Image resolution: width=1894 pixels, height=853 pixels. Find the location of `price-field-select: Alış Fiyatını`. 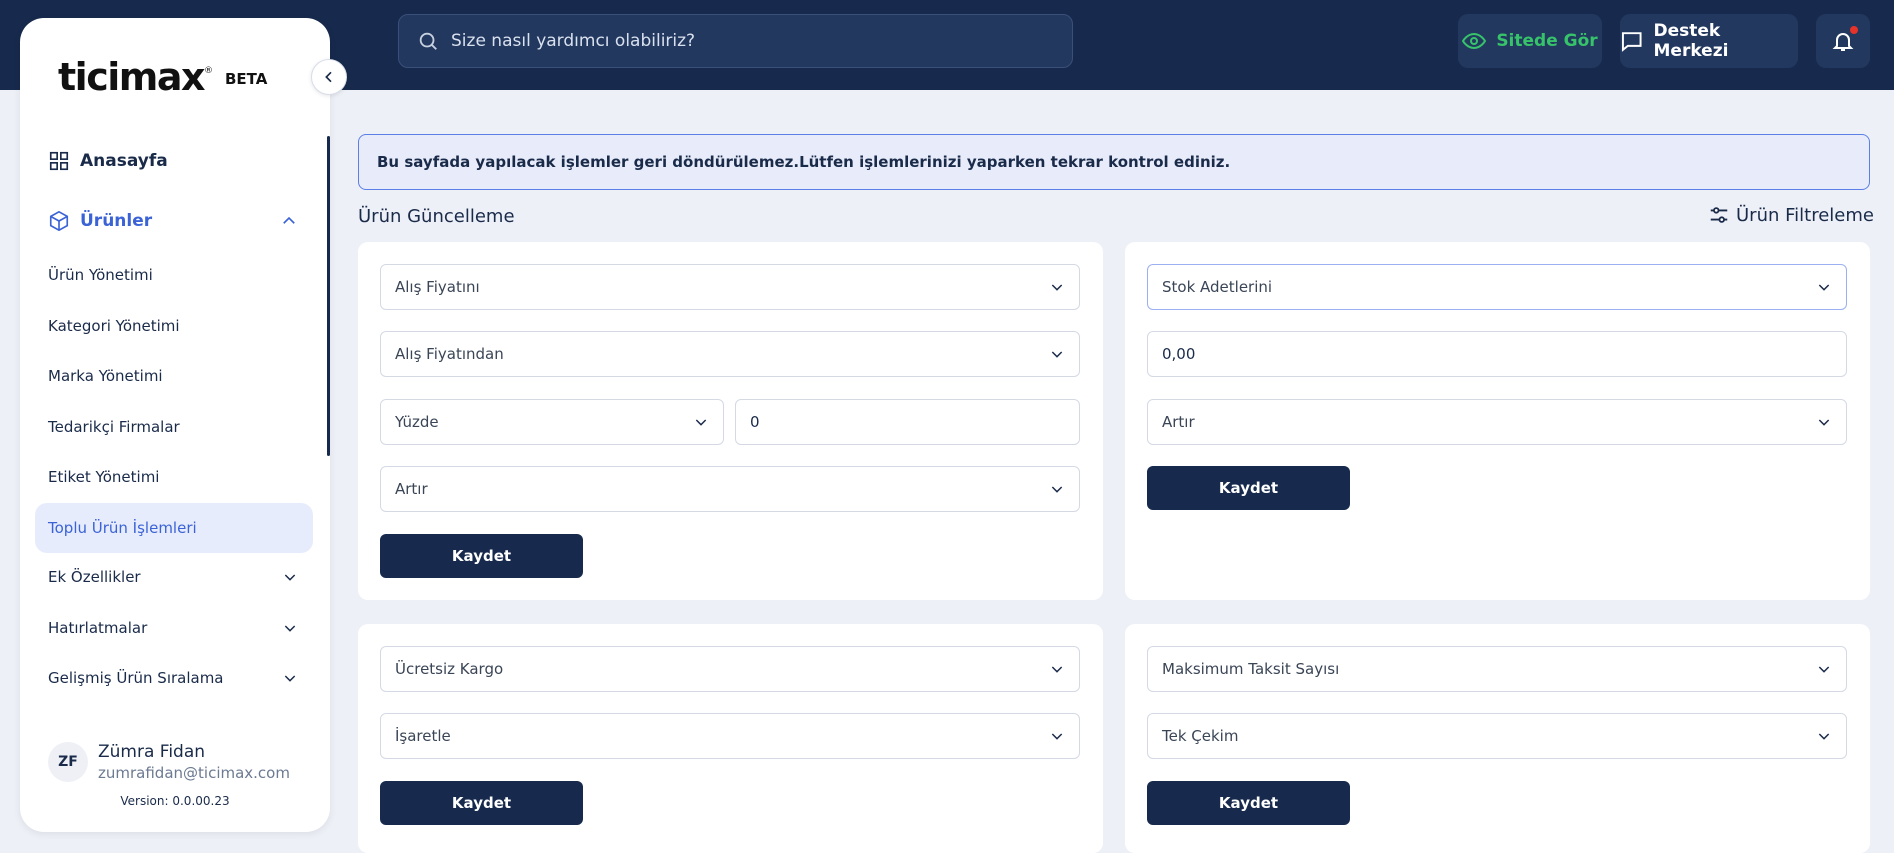

price-field-select: Alış Fiyatını is located at coordinates (730, 287).